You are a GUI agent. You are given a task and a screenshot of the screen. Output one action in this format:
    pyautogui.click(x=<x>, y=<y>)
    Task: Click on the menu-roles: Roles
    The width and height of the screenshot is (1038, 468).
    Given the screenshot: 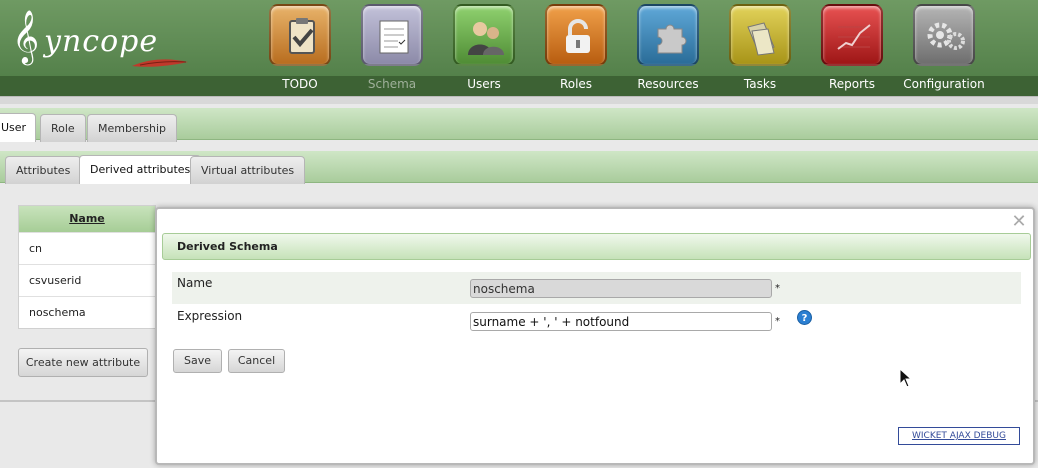 What is the action you would take?
    pyautogui.click(x=576, y=50)
    